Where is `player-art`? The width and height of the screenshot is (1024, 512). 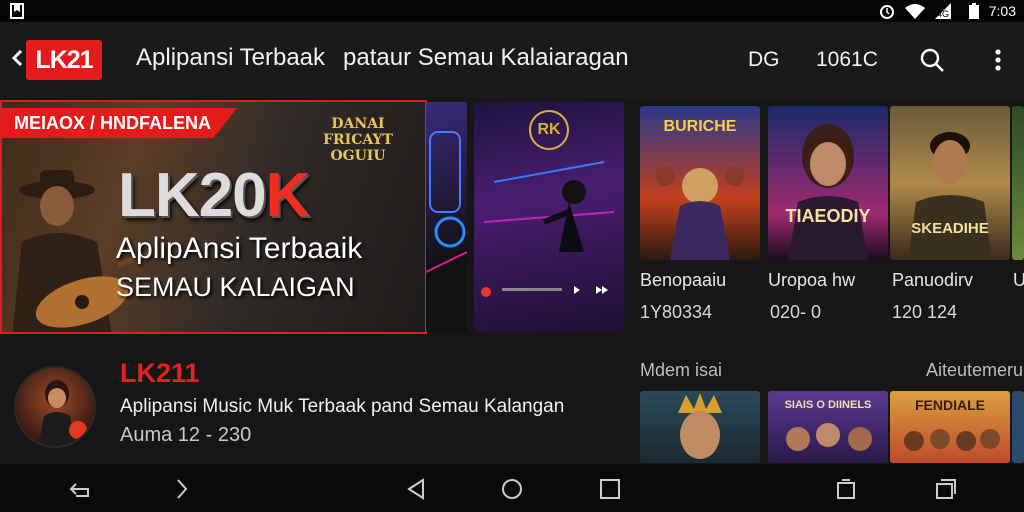 player-art is located at coordinates (548, 229).